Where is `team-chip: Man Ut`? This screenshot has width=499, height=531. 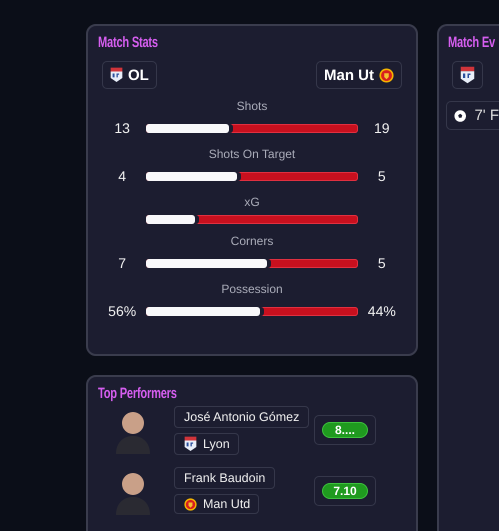
team-chip: Man Ut is located at coordinates (359, 75).